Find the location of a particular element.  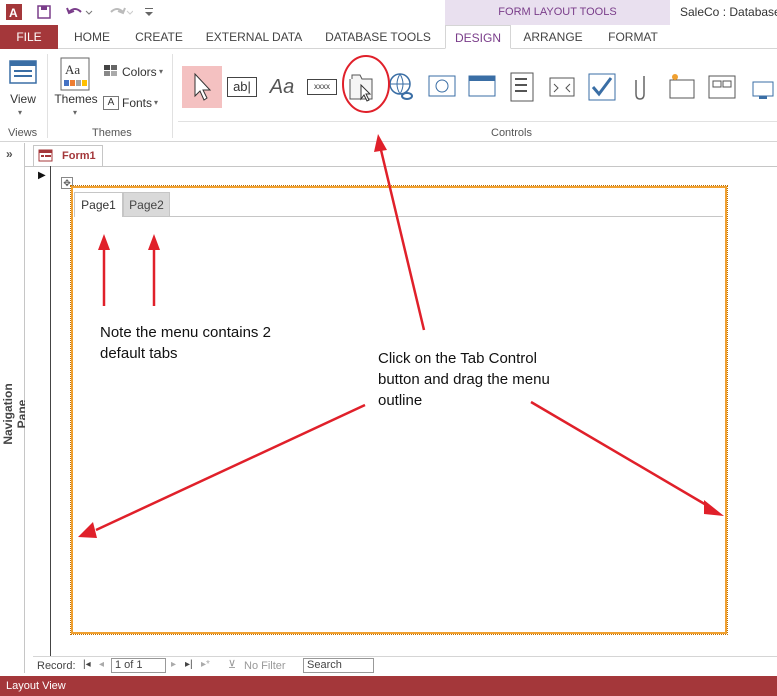

navigation-control-button is located at coordinates (482, 87).